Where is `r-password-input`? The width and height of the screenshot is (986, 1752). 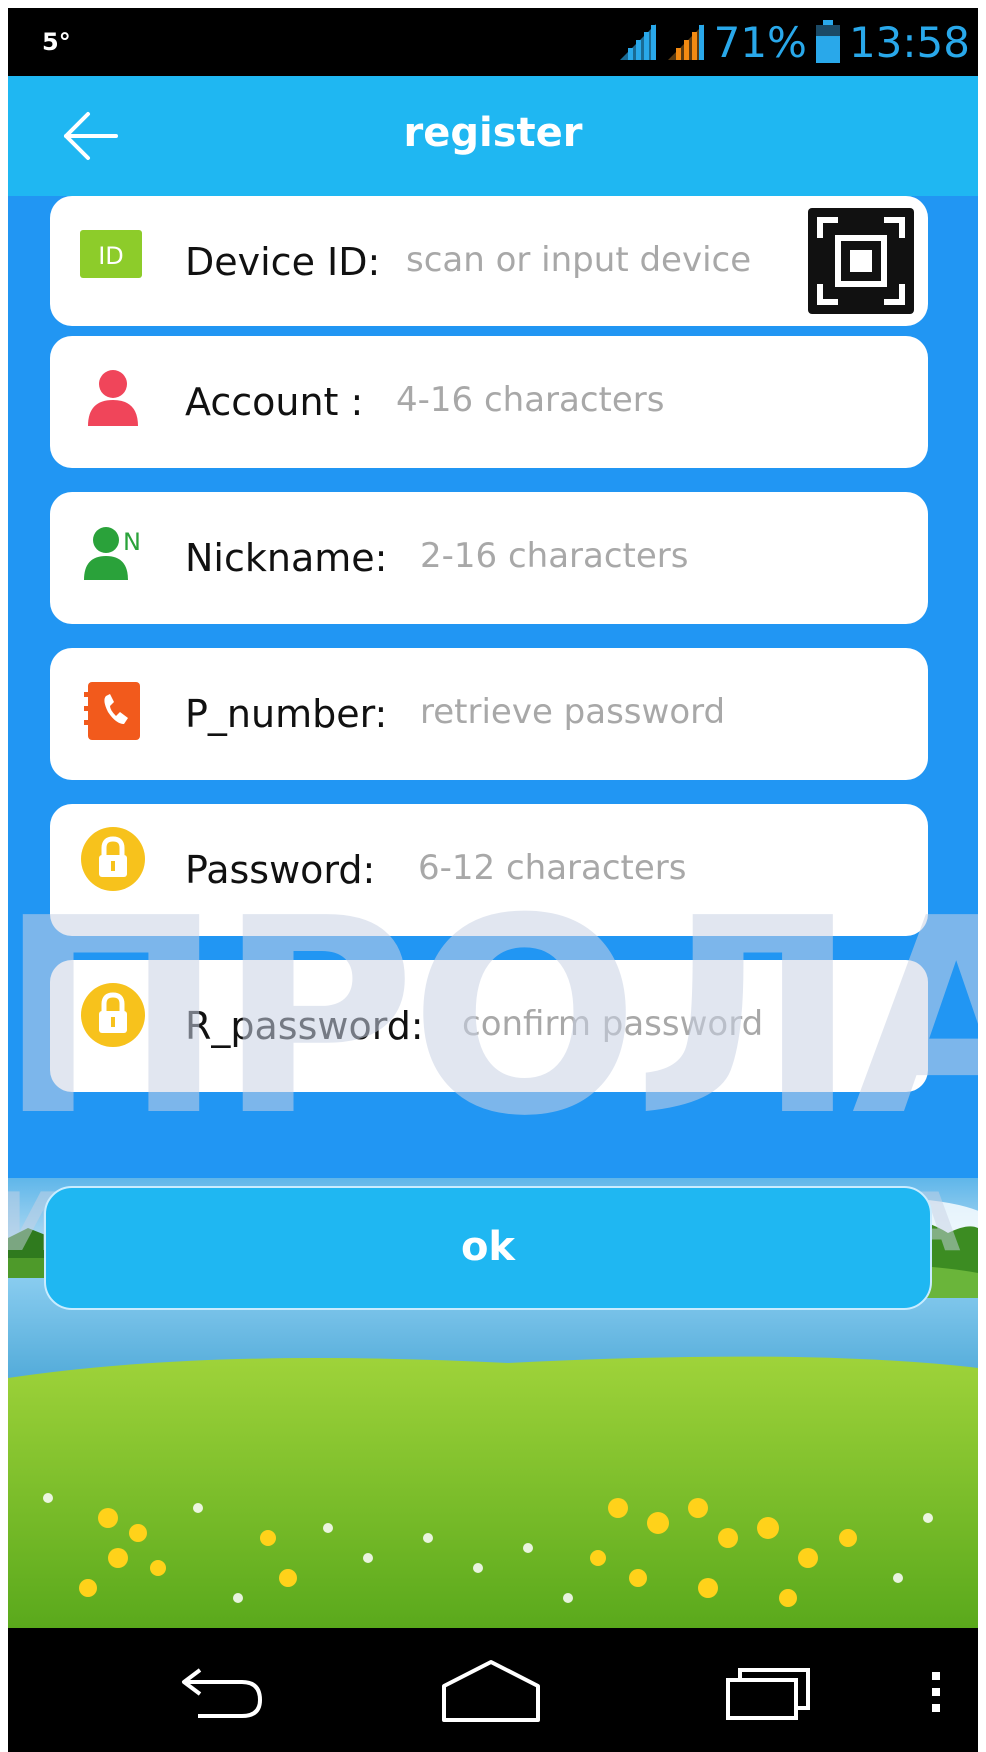 r-password-input is located at coordinates (682, 1024).